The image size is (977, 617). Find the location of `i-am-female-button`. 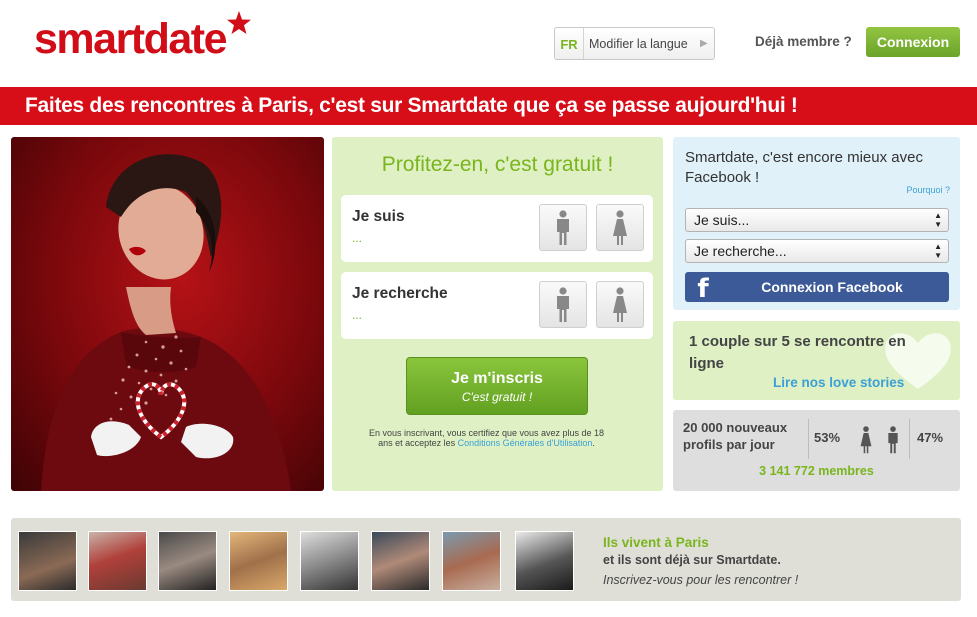

i-am-female-button is located at coordinates (620, 227).